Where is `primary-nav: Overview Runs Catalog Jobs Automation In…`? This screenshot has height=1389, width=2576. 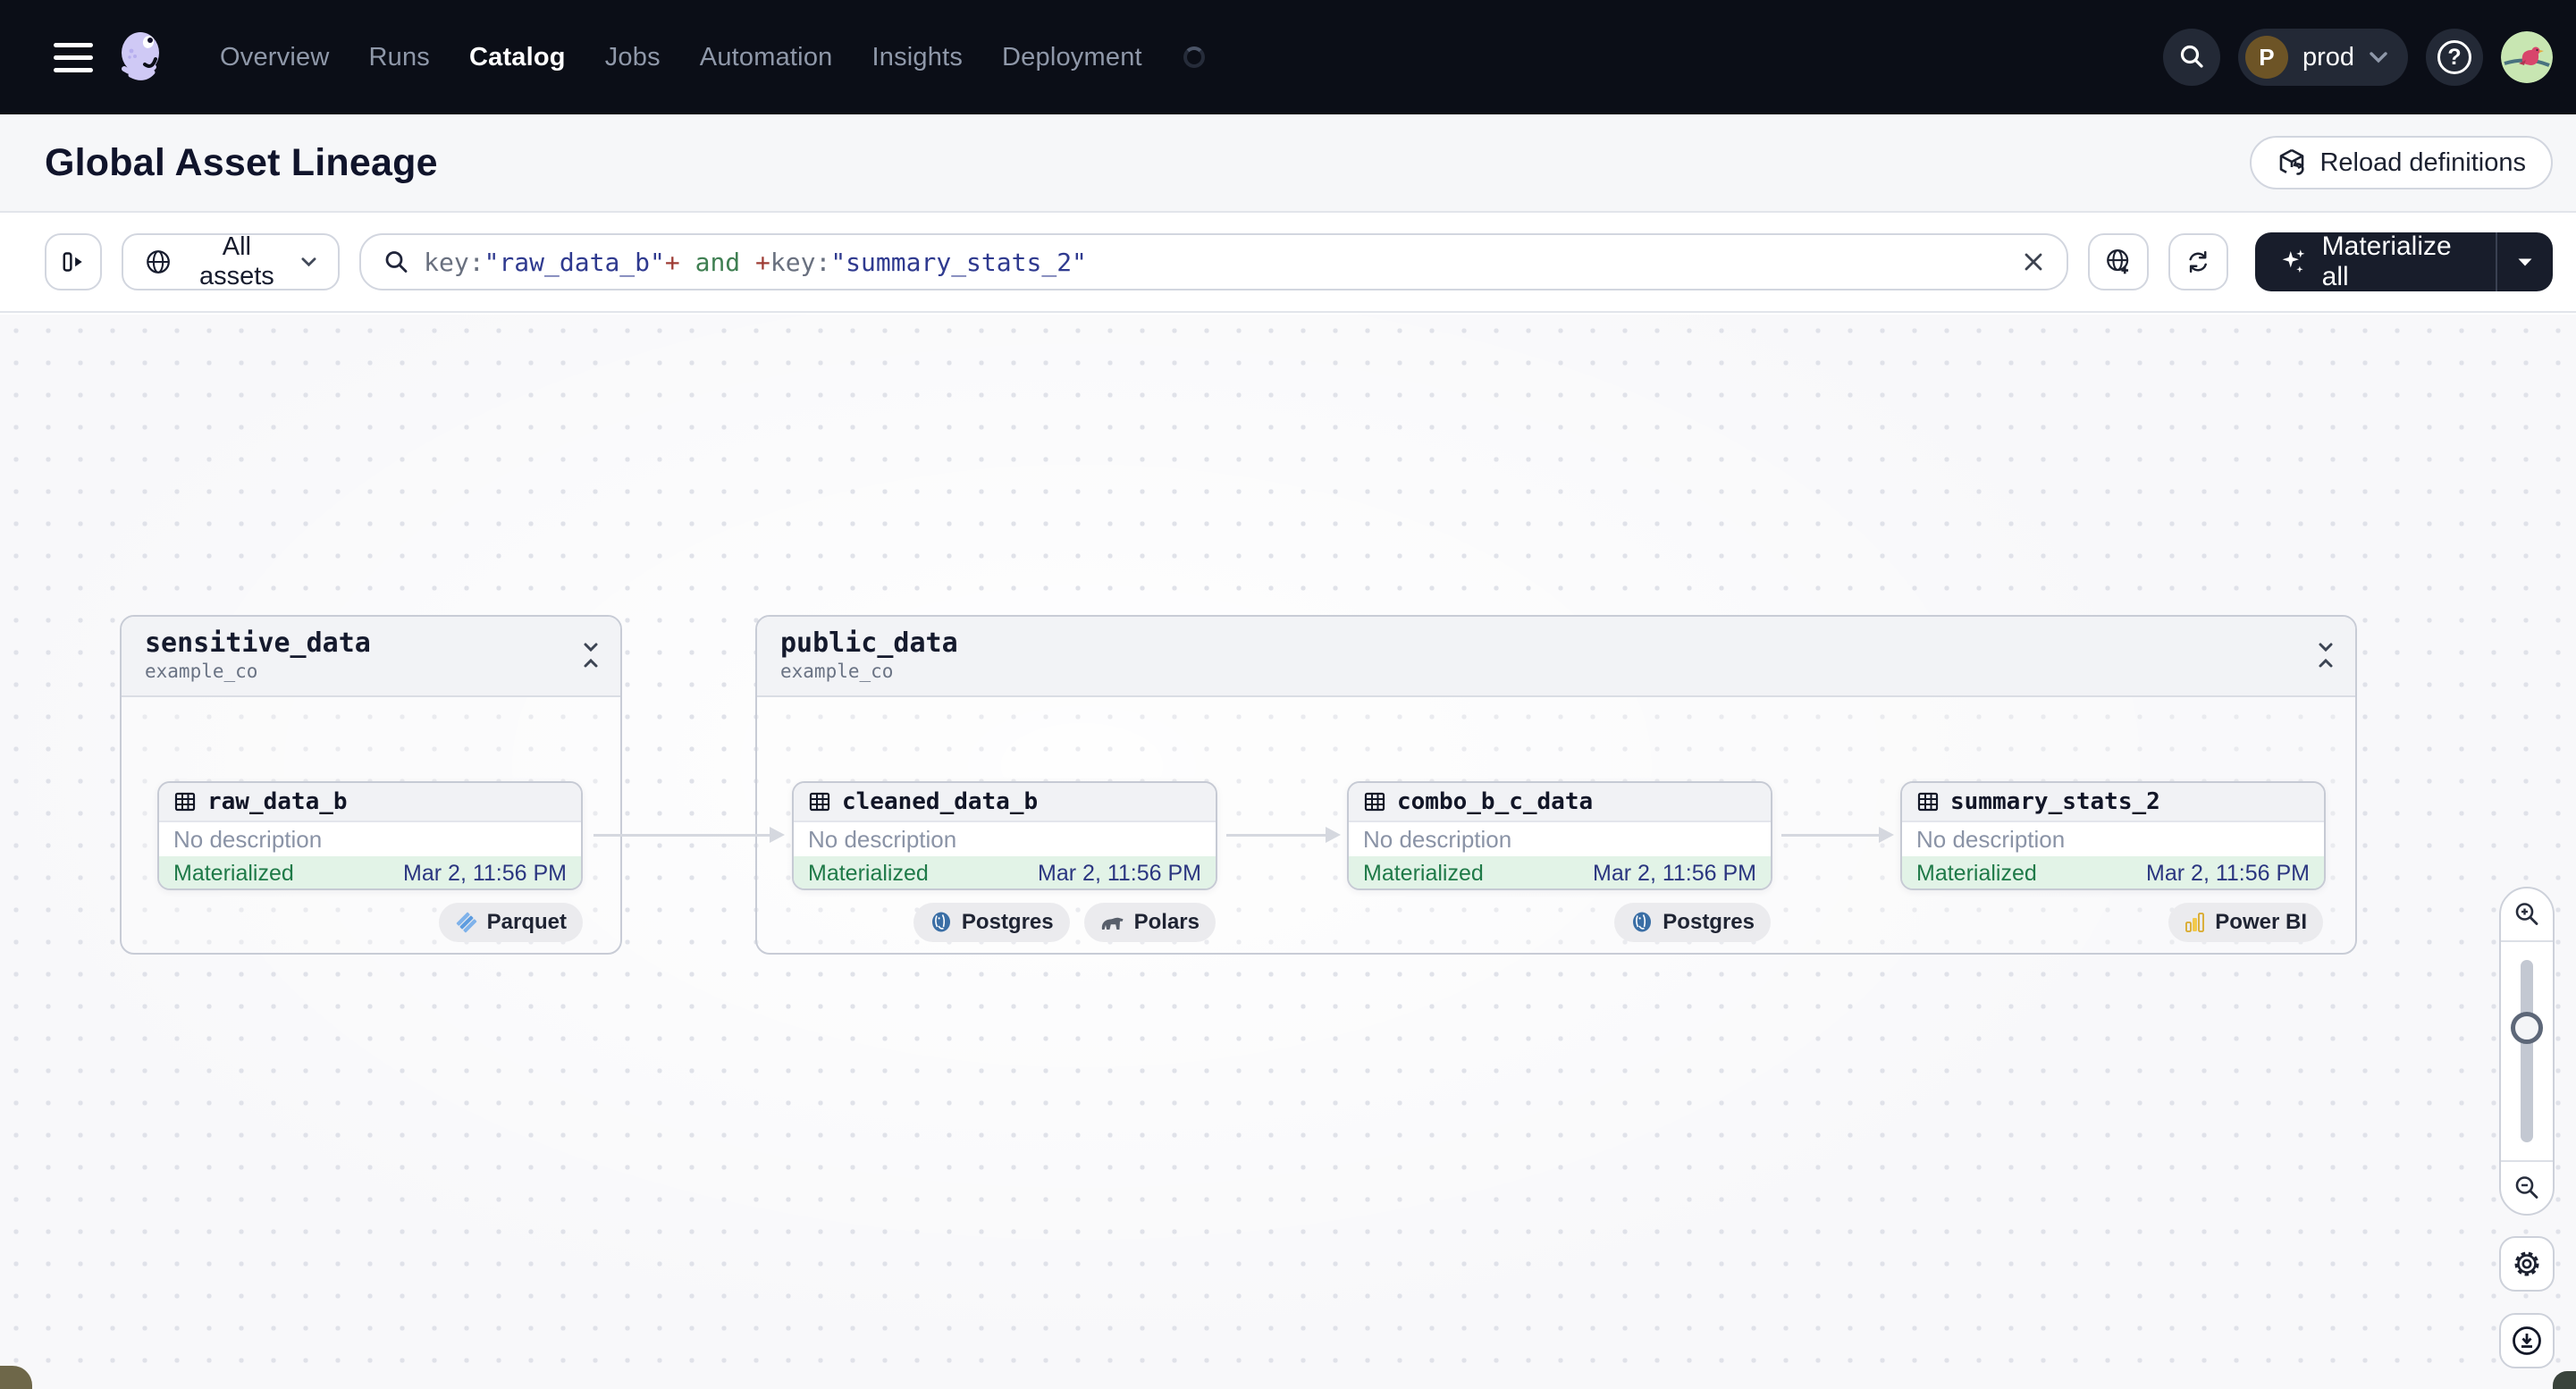 primary-nav: Overview Runs Catalog Jobs Automation In… is located at coordinates (713, 57).